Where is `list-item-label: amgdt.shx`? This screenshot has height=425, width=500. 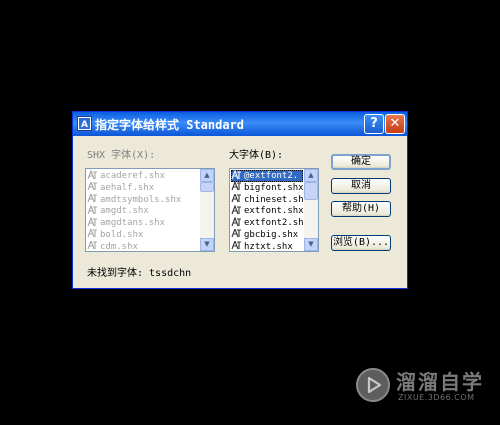
list-item-label: amgdt.shx is located at coordinates (124, 211).